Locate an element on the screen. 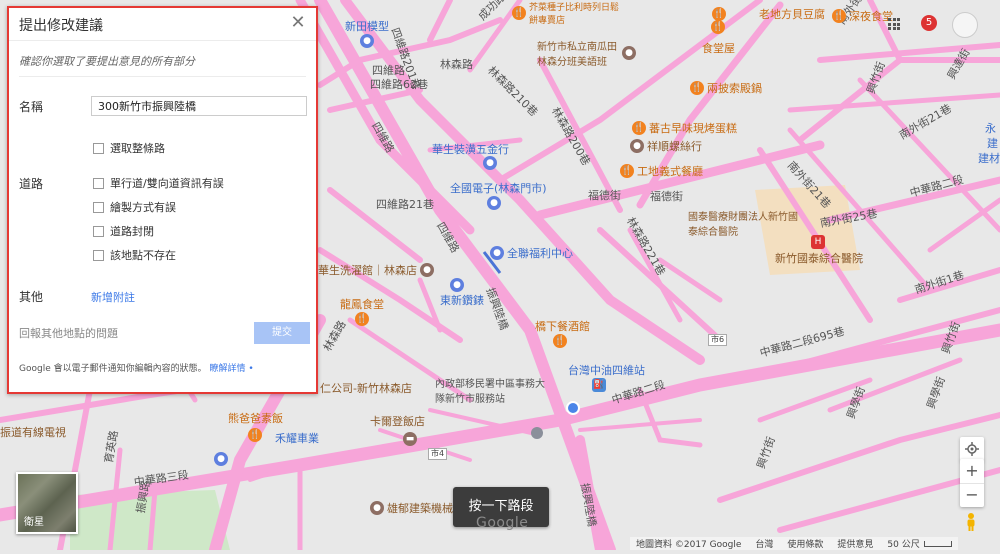  poi-marker: ● 全聯福利中心 is located at coordinates (531, 253).